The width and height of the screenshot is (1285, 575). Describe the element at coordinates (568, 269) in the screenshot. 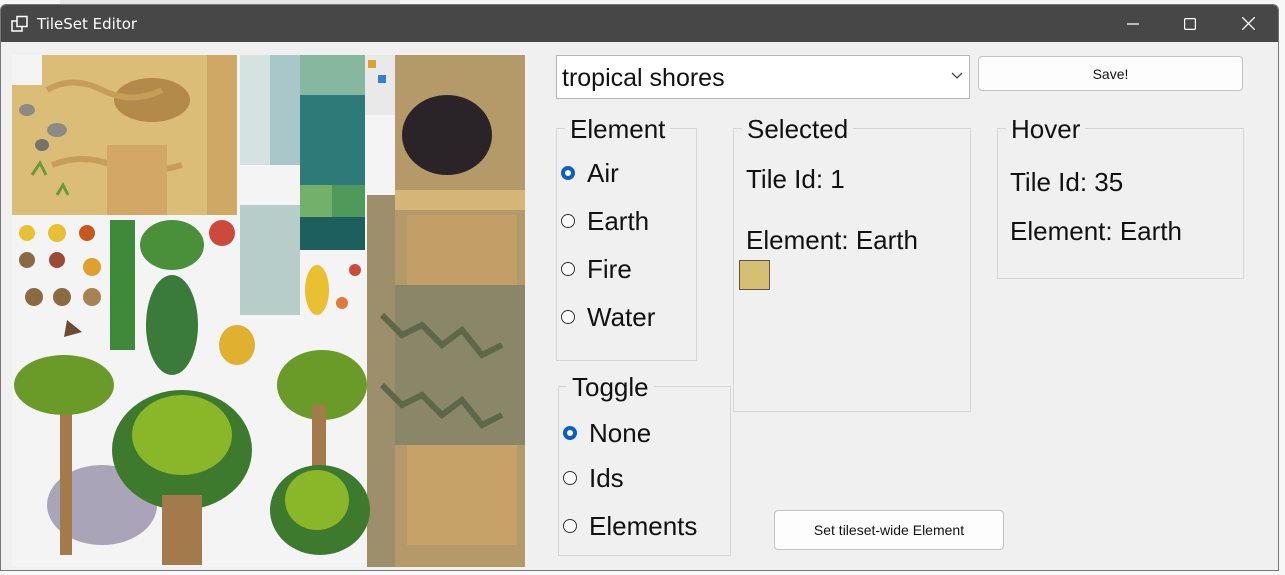

I see `radio-fire-indicator` at that location.